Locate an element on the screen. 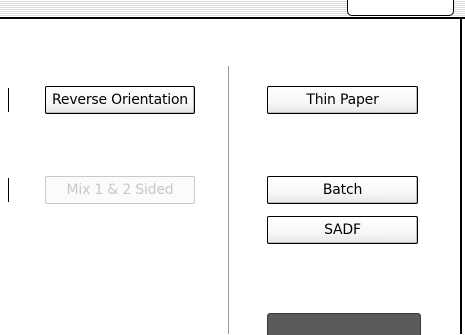  column-divider is located at coordinates (228, 200).